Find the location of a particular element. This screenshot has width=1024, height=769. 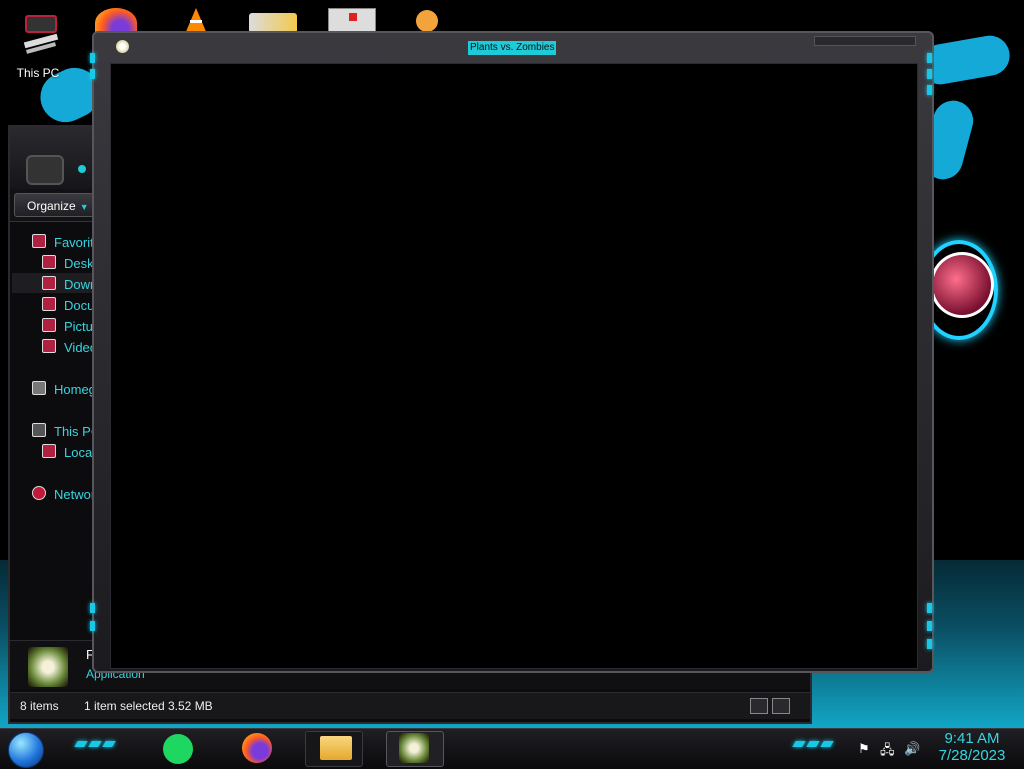

chevron-down-icon: ▼ is located at coordinates (84, 207).